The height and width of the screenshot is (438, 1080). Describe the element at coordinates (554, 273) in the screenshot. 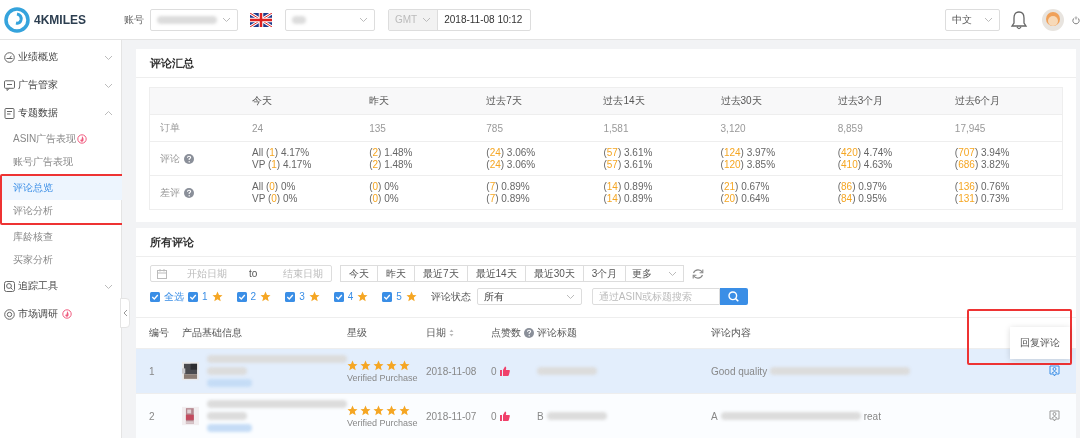

I see `range-button: 最近30天` at that location.